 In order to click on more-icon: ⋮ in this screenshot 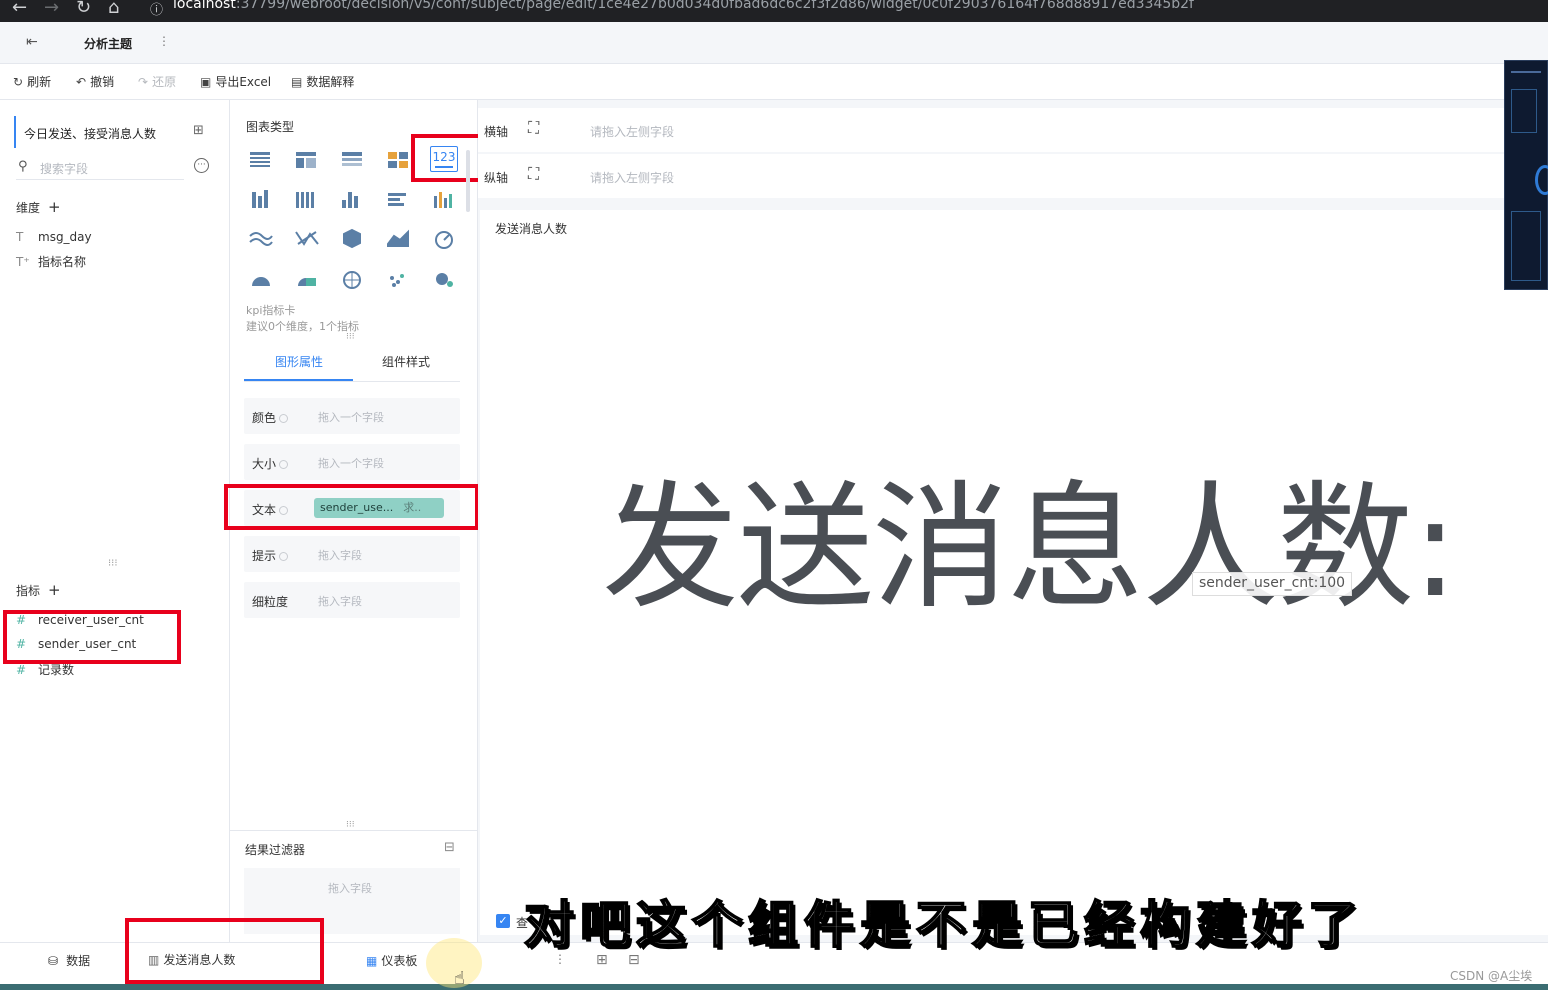, I will do `click(164, 41)`.